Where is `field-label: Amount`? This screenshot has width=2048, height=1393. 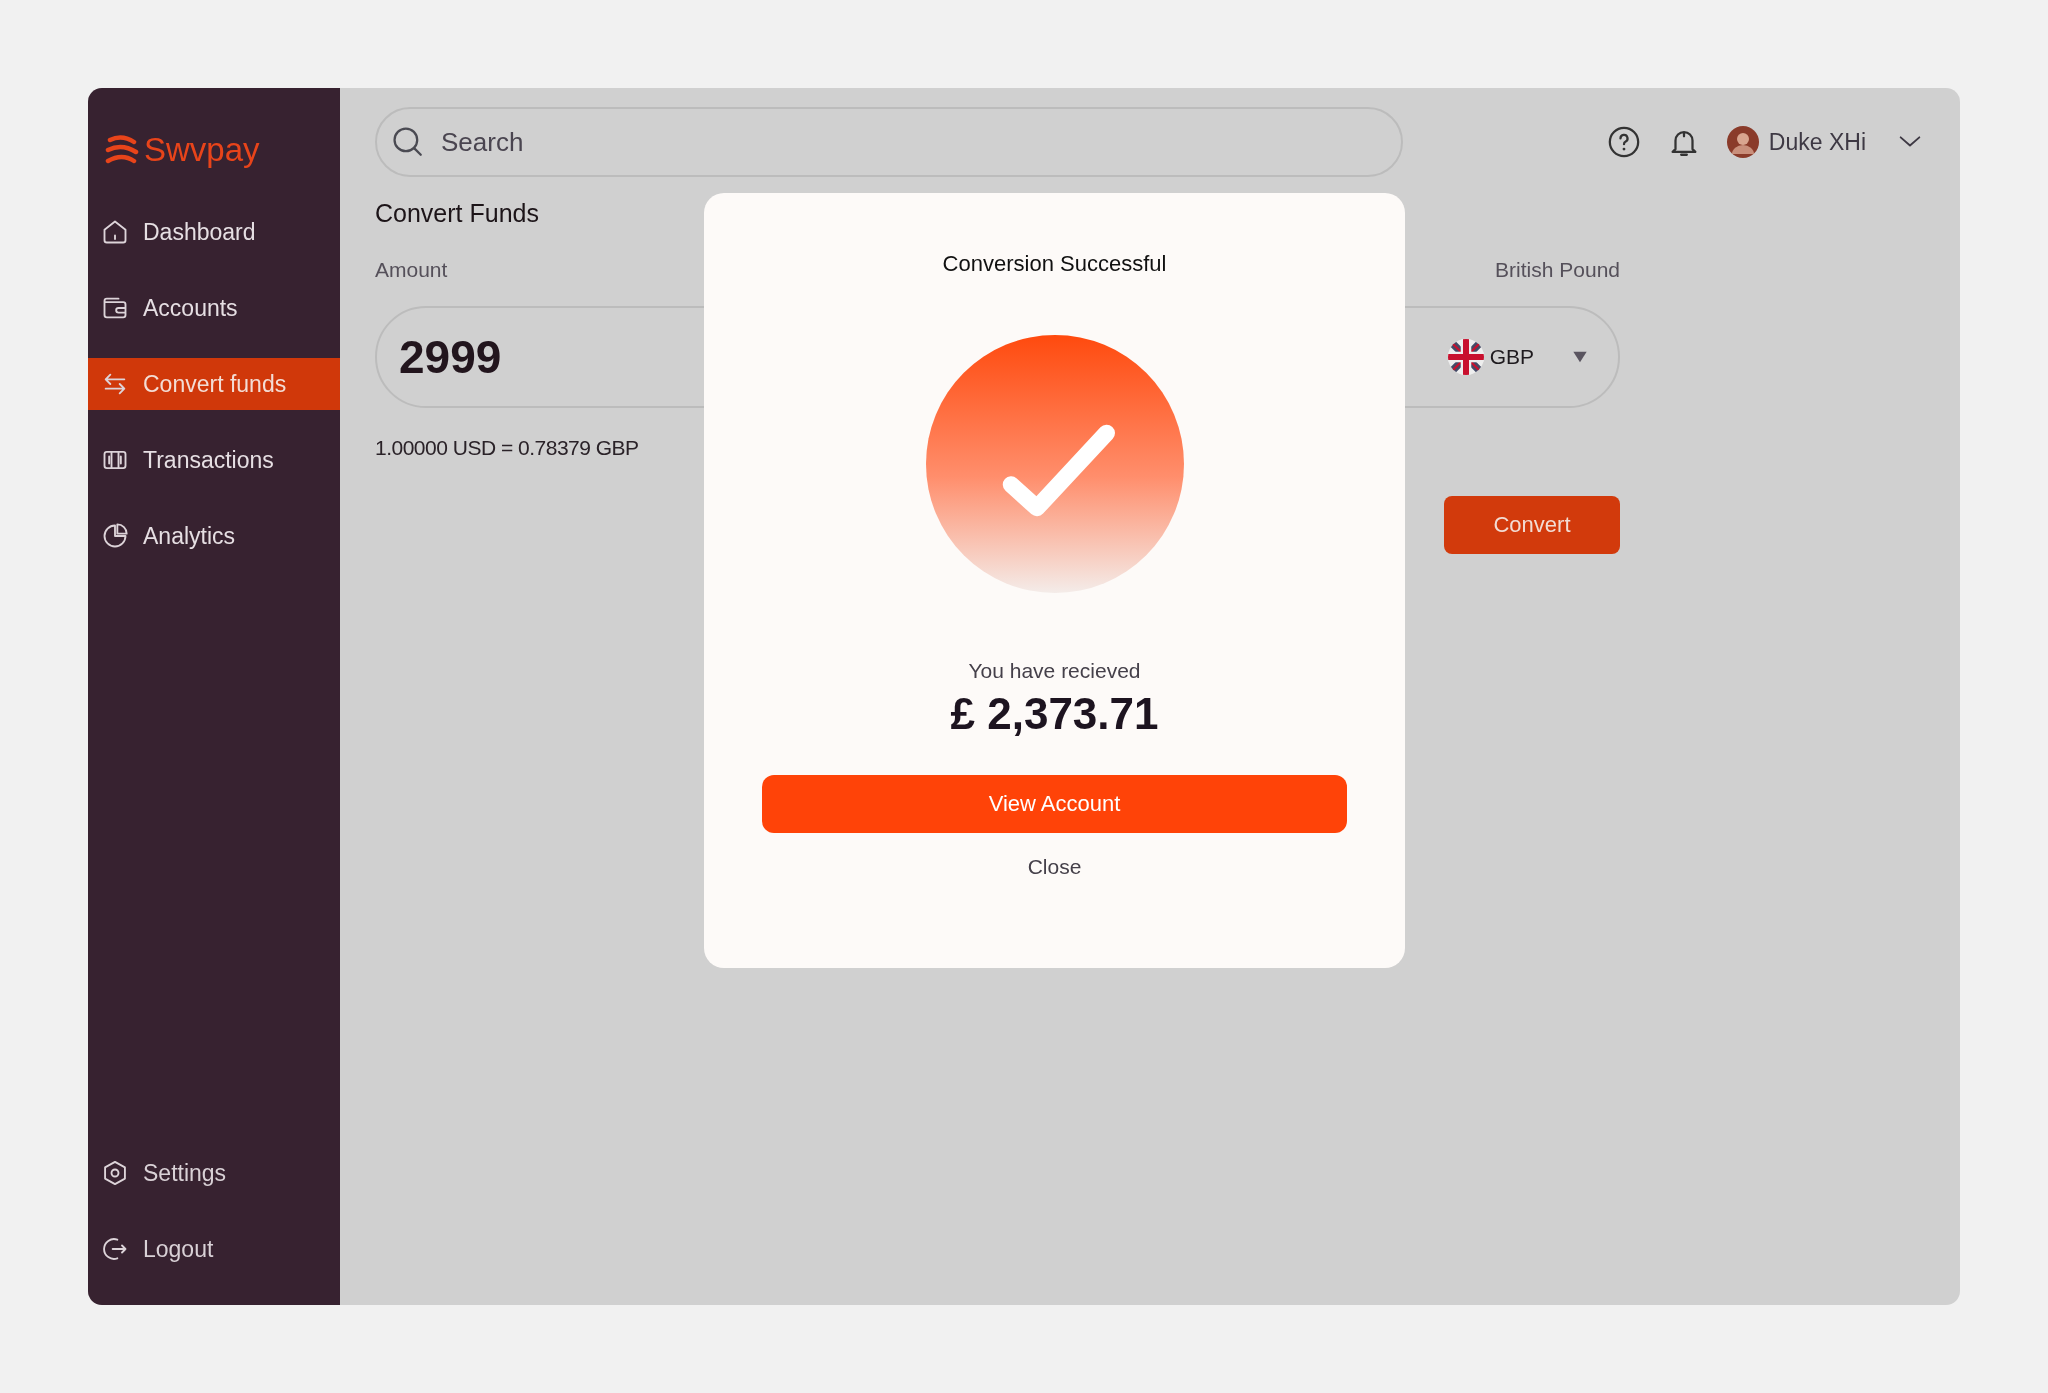 field-label: Amount is located at coordinates (412, 270).